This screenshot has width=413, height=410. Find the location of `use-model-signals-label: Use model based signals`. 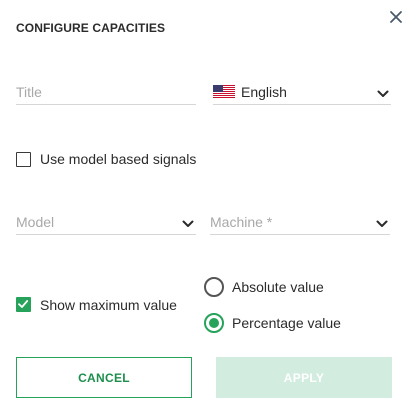

use-model-signals-label: Use model based signals is located at coordinates (118, 159).